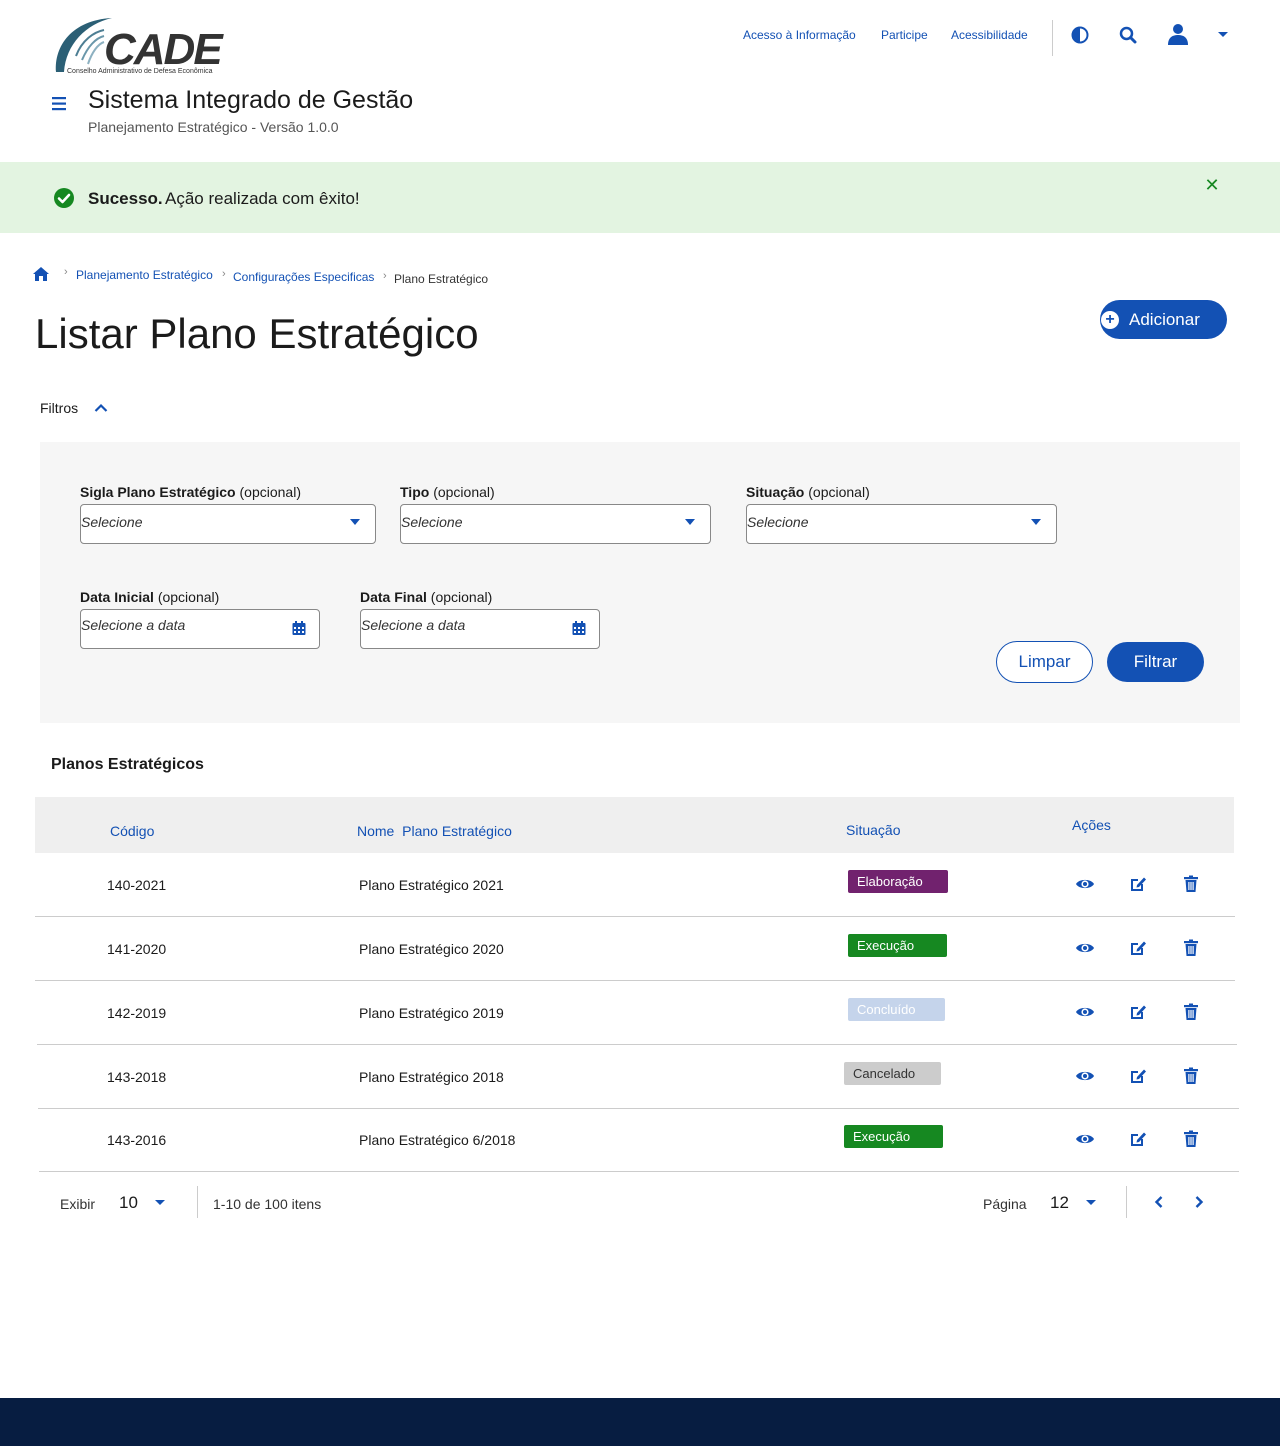 This screenshot has height=1446, width=1280. I want to click on data-final-input: Selecione a data, so click(480, 629).